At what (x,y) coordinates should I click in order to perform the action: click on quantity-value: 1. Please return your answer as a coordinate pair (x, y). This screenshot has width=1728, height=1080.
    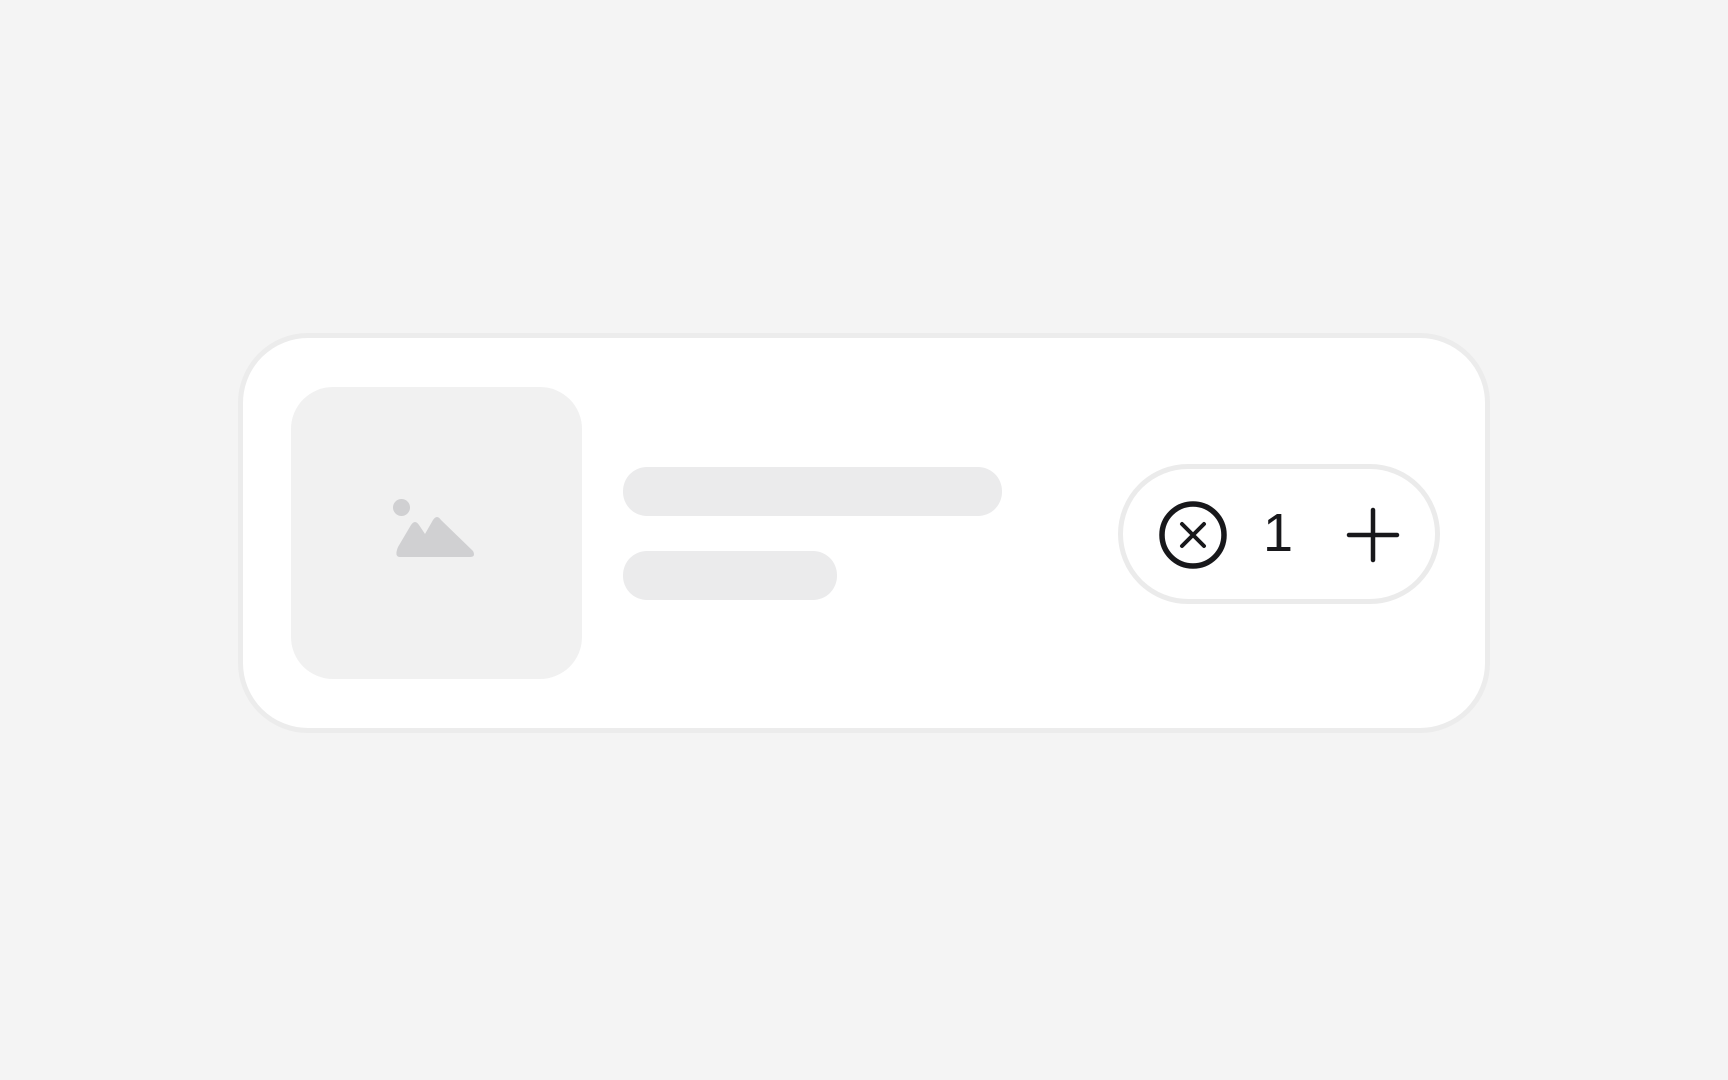
    Looking at the image, I should click on (1278, 533).